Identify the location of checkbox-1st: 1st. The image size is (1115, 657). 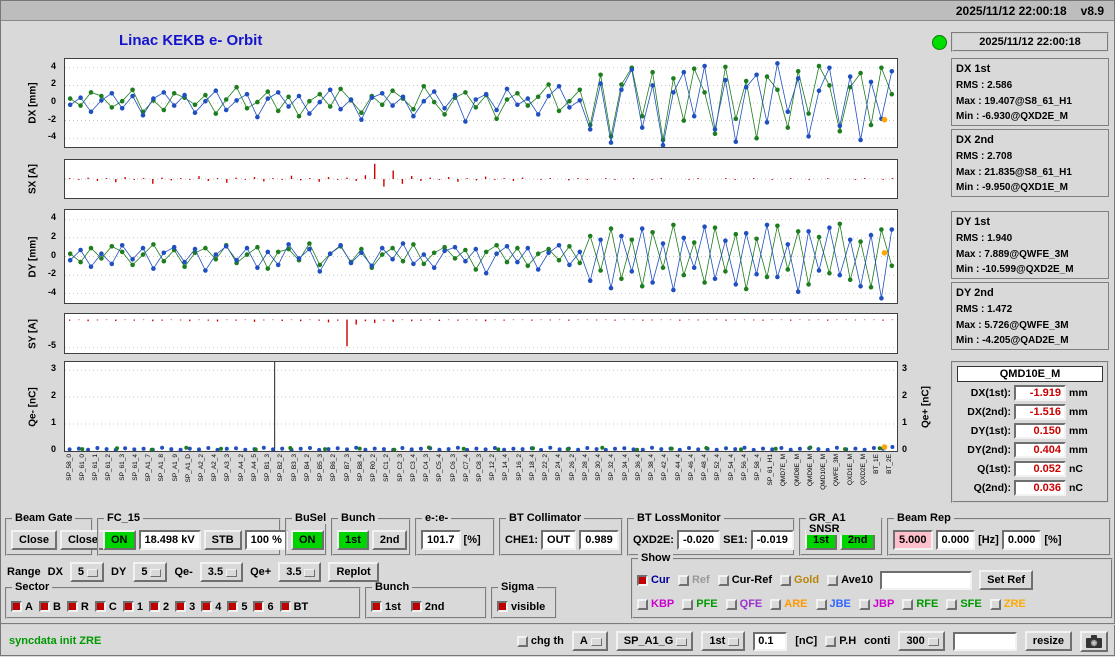
(386, 607).